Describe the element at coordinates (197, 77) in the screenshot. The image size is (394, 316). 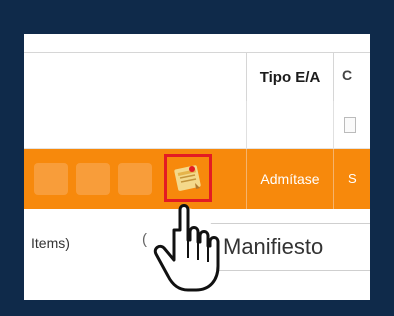
I see `table-header: Tipo E/A C` at that location.